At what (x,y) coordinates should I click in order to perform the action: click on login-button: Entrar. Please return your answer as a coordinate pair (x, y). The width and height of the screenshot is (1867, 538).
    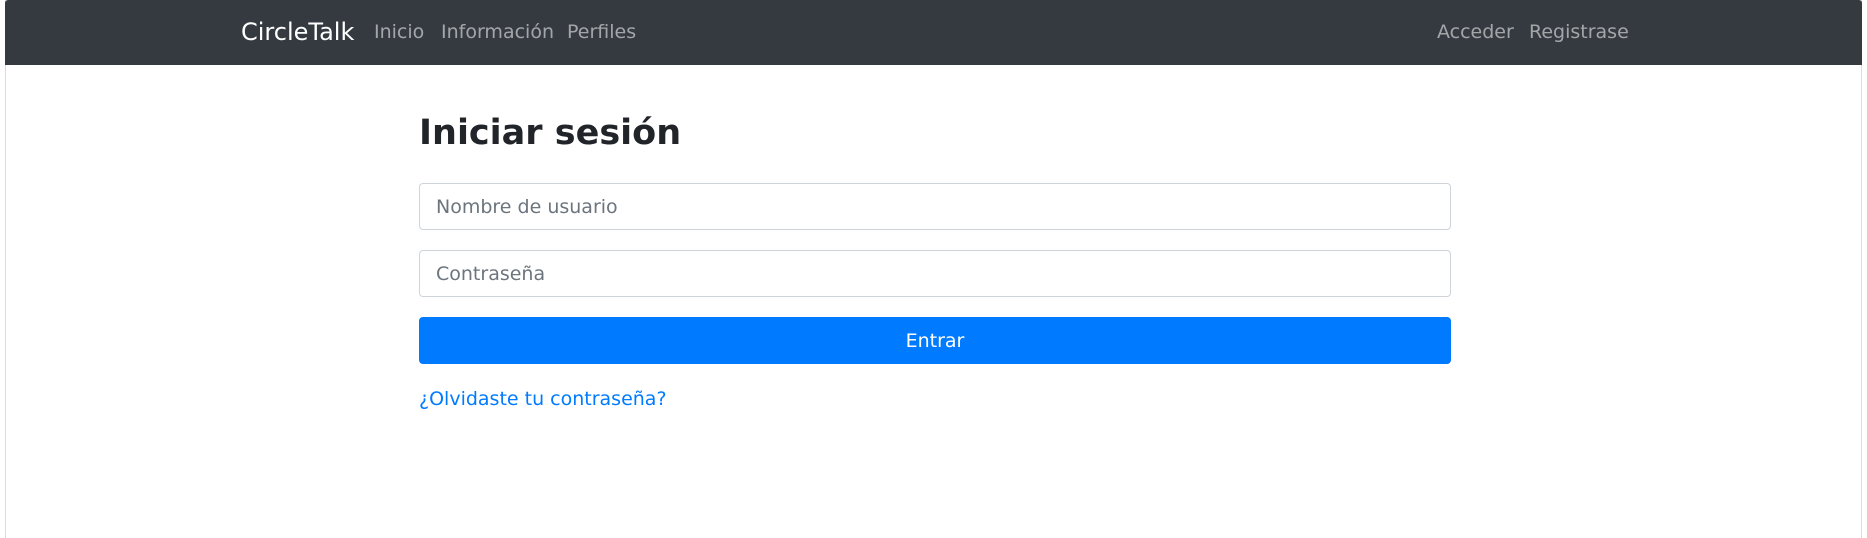
    Looking at the image, I should click on (935, 340).